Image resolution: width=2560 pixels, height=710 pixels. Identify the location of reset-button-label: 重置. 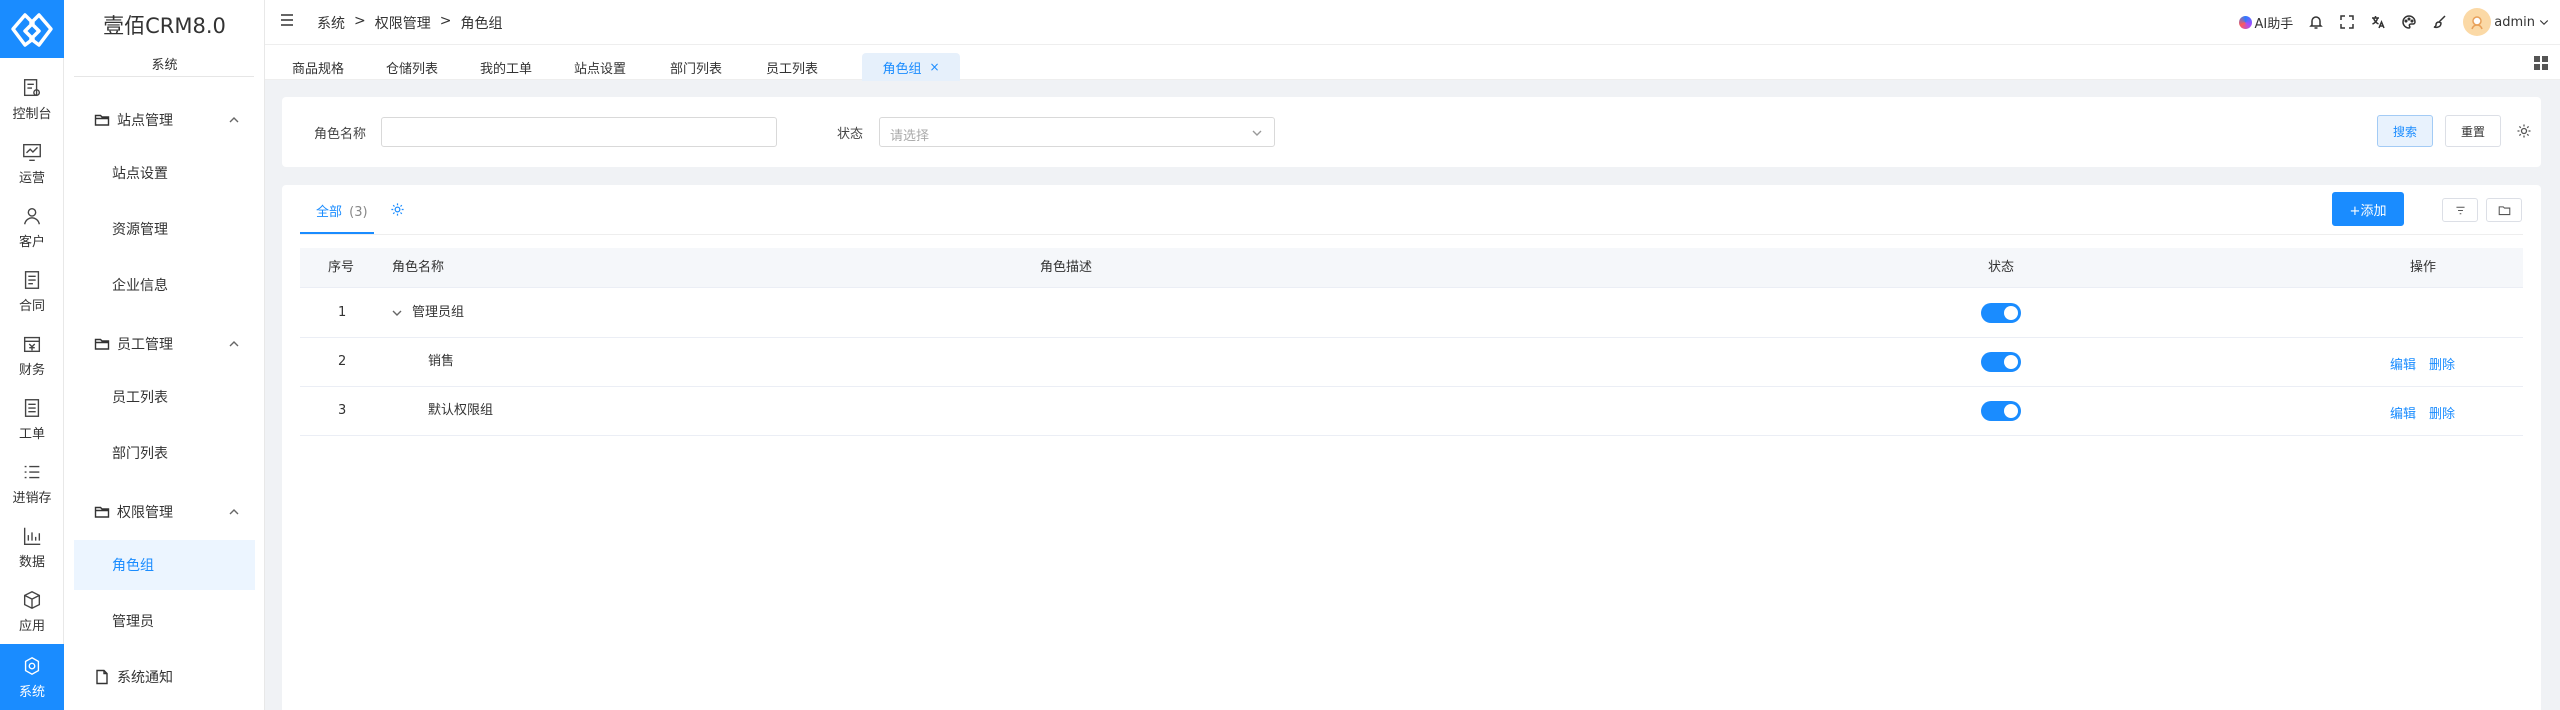
(2472, 131).